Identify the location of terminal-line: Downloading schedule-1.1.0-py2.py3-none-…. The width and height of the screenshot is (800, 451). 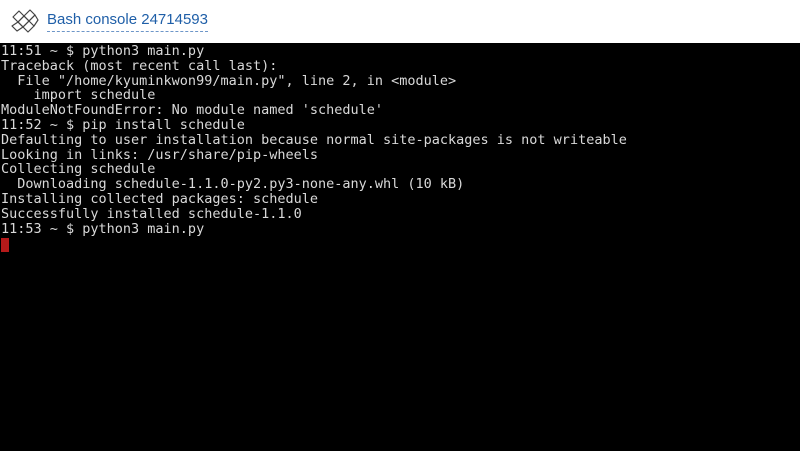
(233, 184).